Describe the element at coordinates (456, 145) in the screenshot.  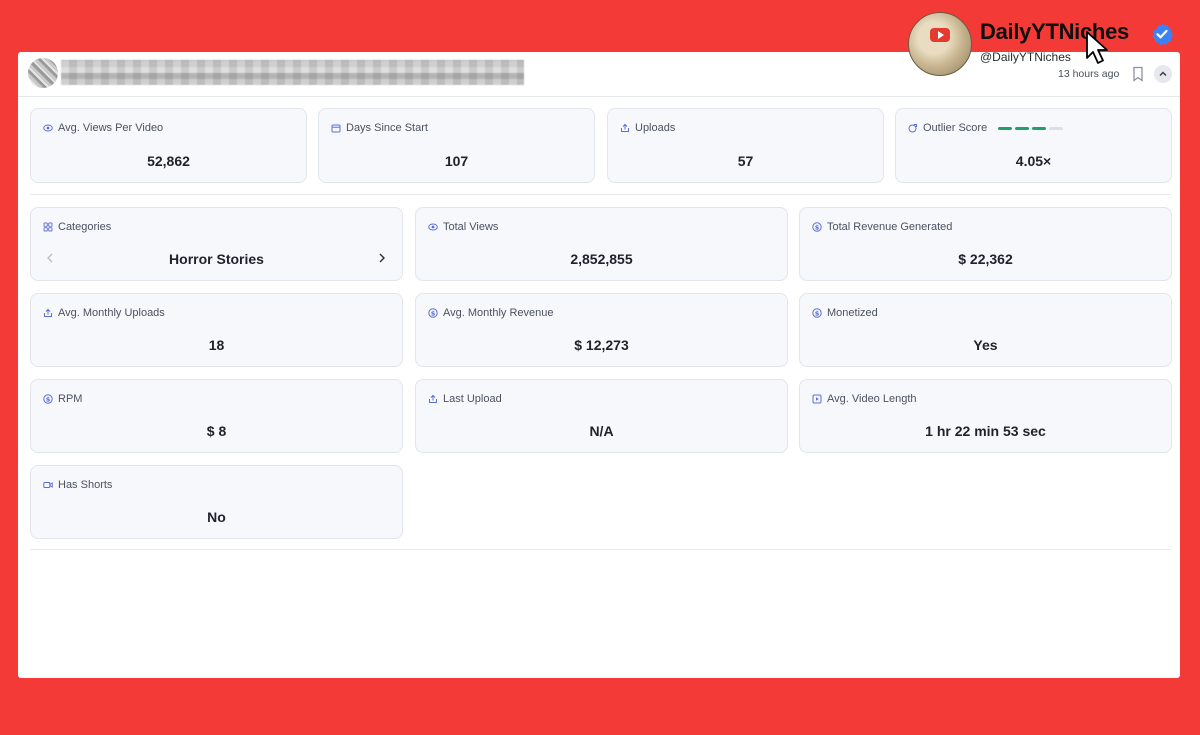
I see `stat-card-days-since-start: Days Since Start 107` at that location.